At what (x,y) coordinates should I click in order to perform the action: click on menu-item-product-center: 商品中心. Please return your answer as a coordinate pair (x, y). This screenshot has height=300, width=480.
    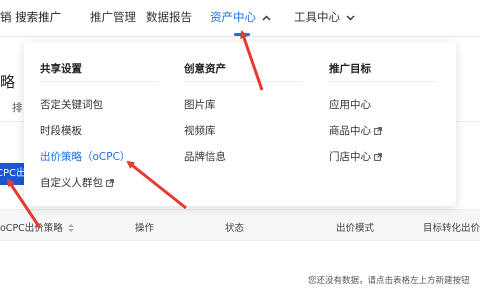
    Looking at the image, I should click on (355, 130).